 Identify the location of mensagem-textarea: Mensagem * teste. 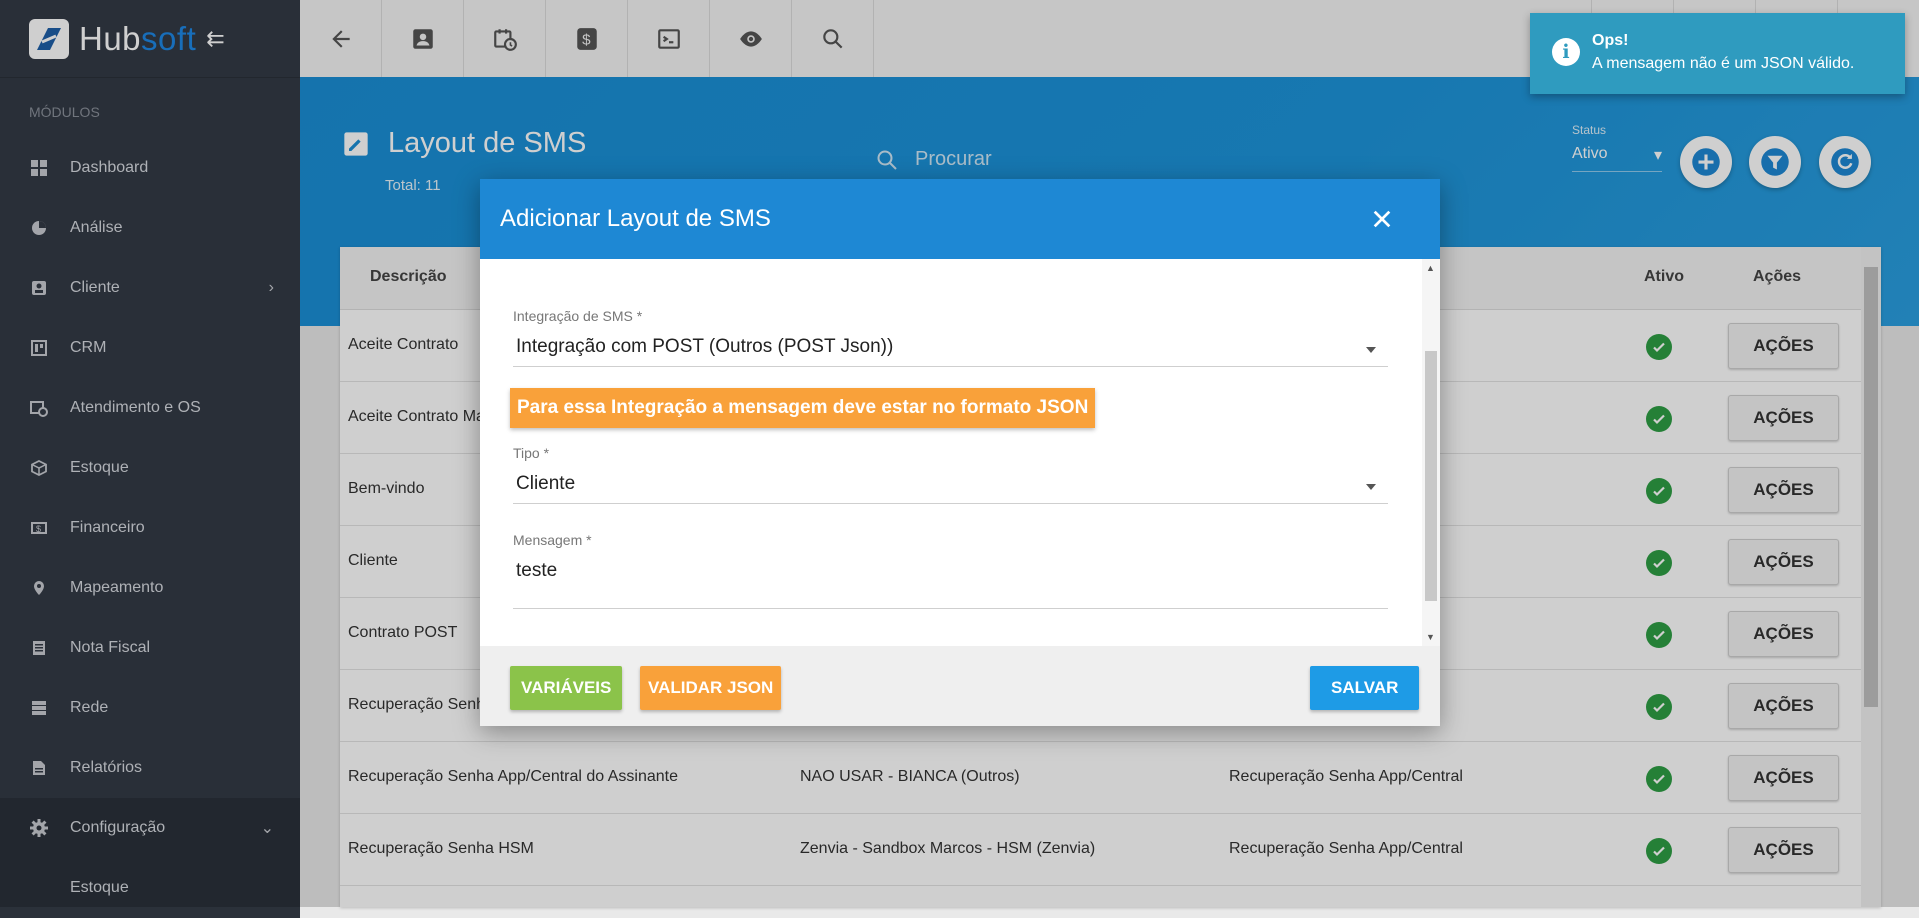
(950, 570).